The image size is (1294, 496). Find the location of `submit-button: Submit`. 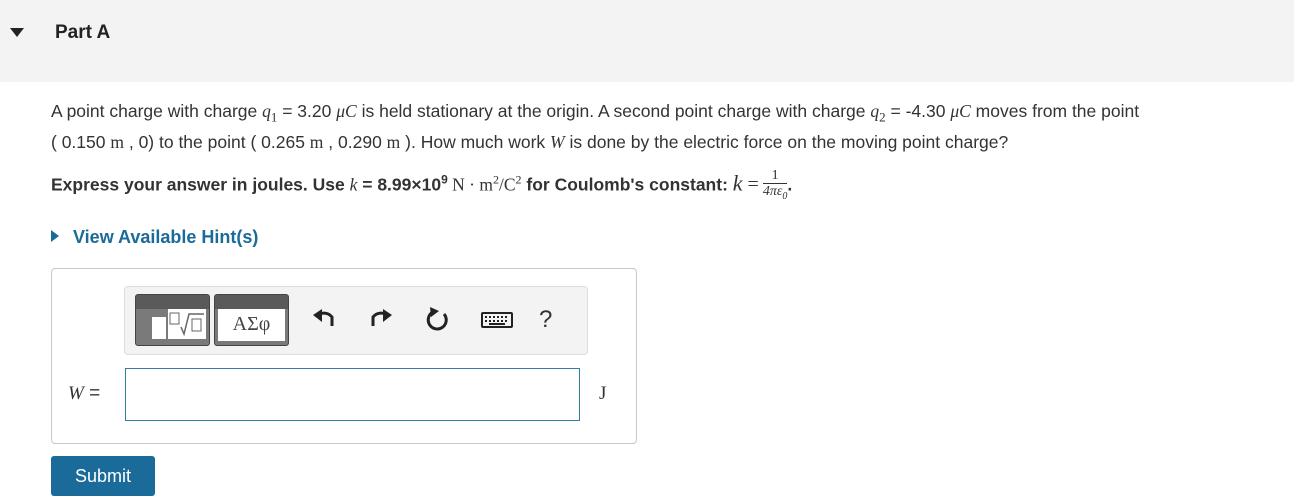

submit-button: Submit is located at coordinates (103, 476).